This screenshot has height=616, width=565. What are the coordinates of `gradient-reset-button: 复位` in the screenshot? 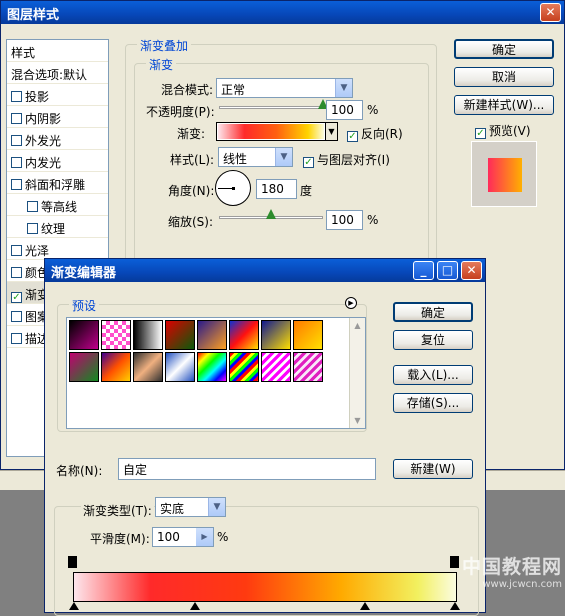 It's located at (433, 340).